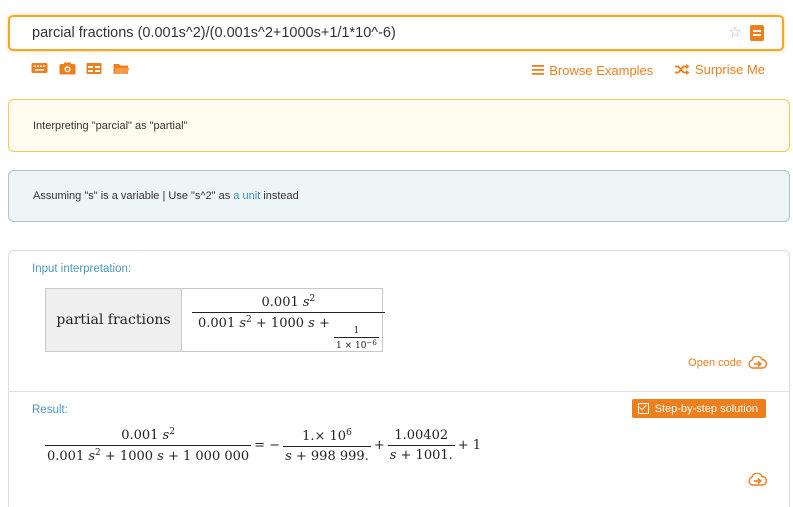 The image size is (793, 507). I want to click on interpretation-rhs: 0.001 s2 0.001 s2 + 1000 s + 11 × 10−6, so click(283, 320).